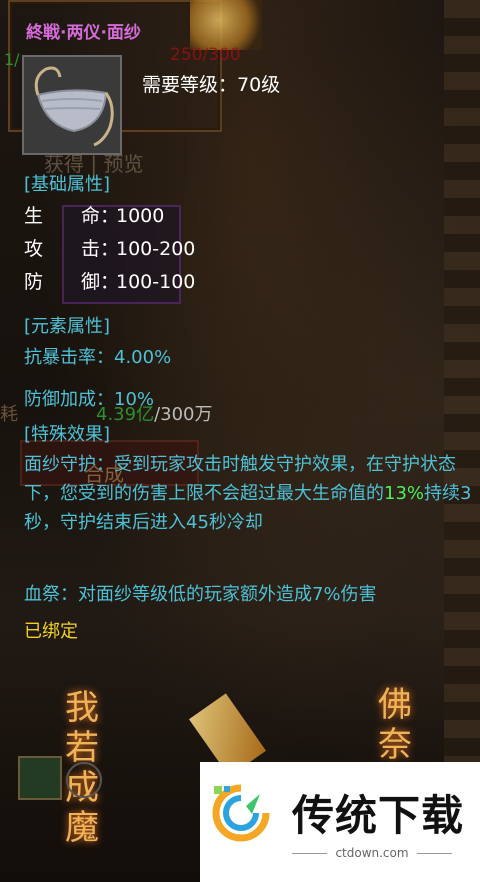 This screenshot has height=882, width=480. I want to click on item-title: 終戦·两仪·面纱, so click(83, 33).